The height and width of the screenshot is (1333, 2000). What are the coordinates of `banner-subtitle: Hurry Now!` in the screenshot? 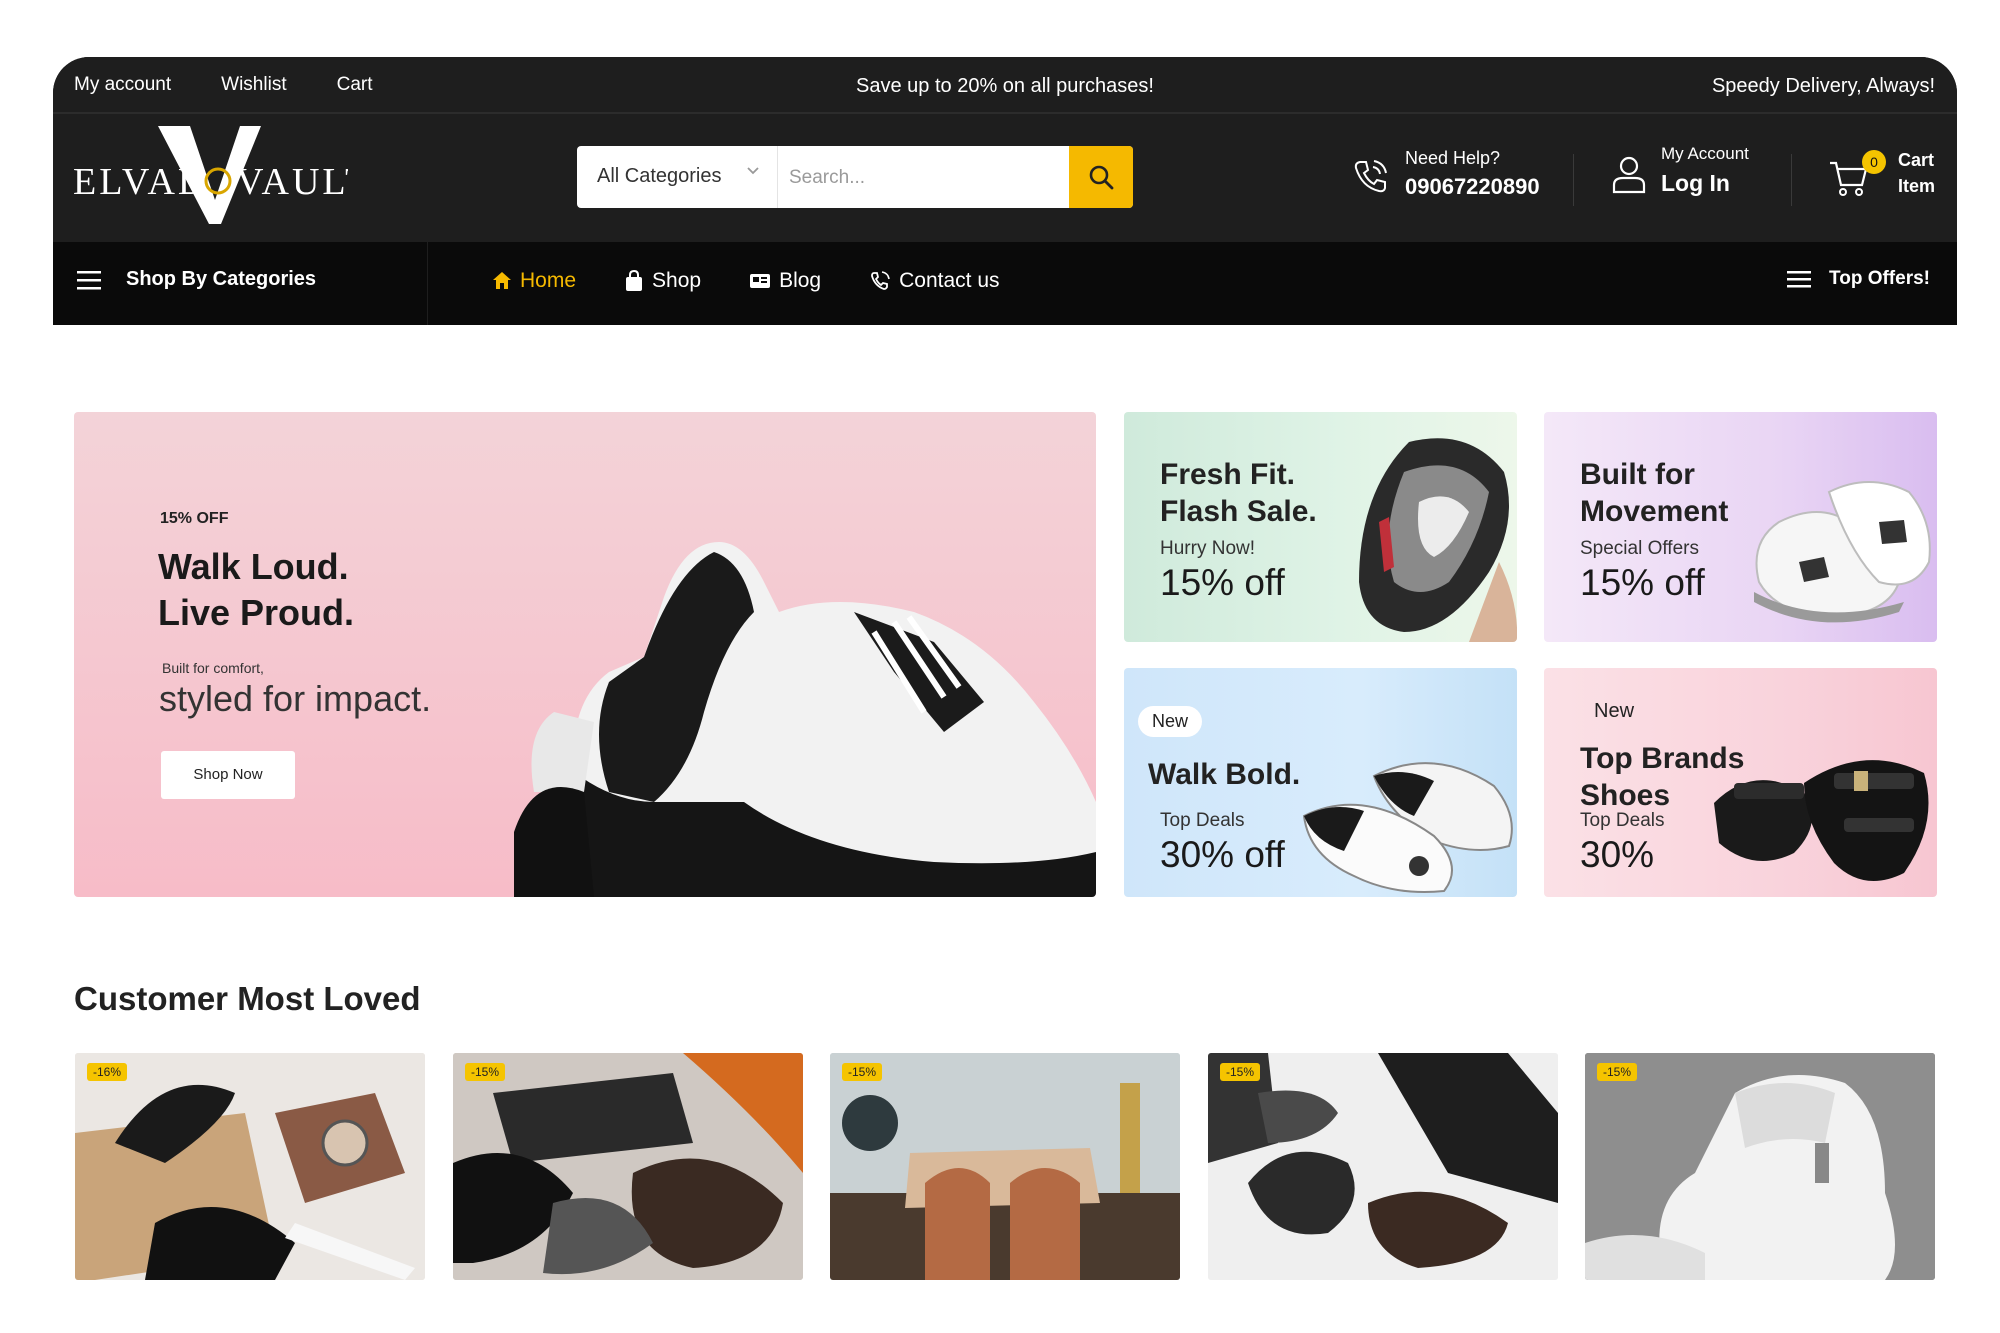 It's located at (1208, 548).